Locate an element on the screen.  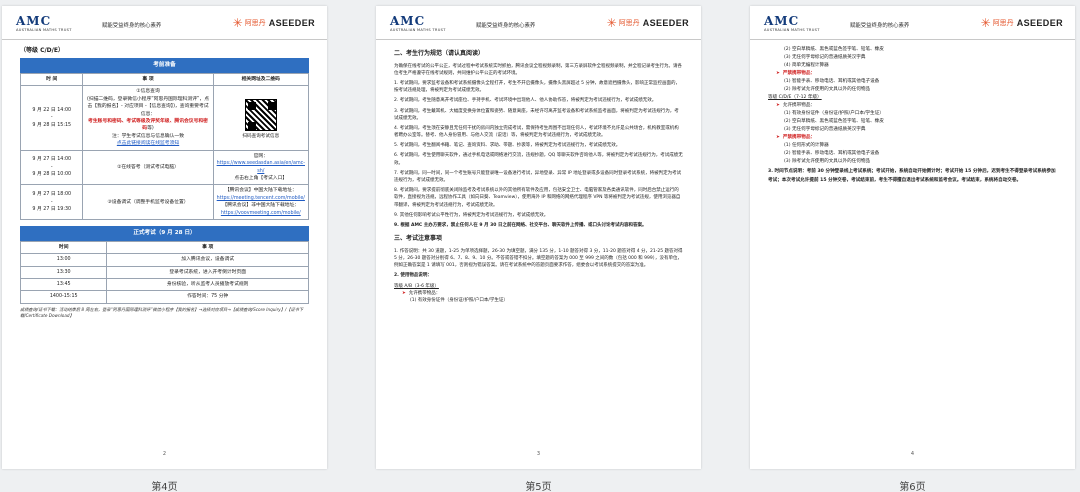
list-item: (1) 智能手表、移动电话、耳机或其他电子设备 is located at coordinates (832, 82).